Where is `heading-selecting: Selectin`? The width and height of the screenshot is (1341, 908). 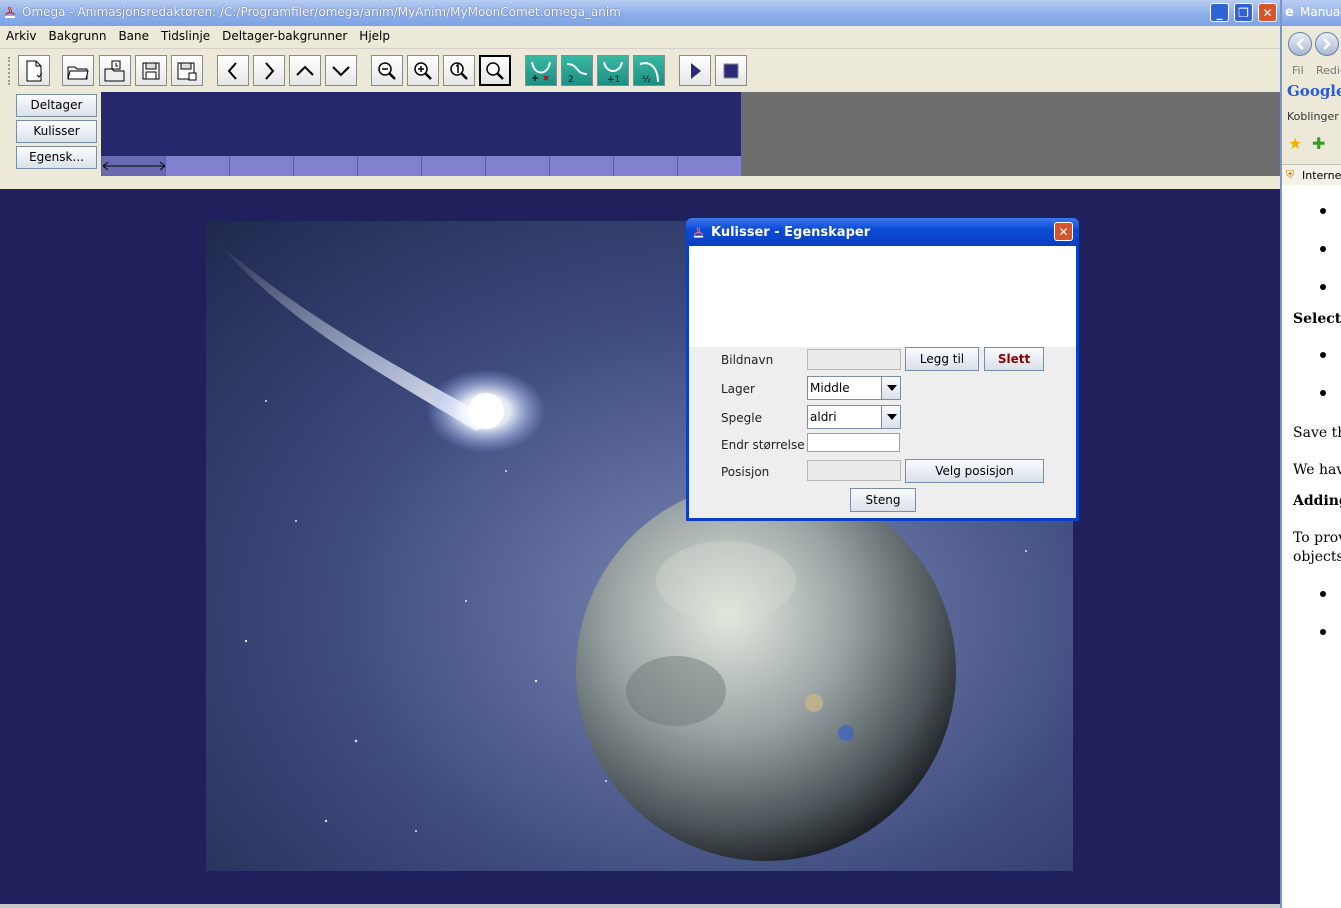 heading-selecting: Selectin is located at coordinates (1317, 319).